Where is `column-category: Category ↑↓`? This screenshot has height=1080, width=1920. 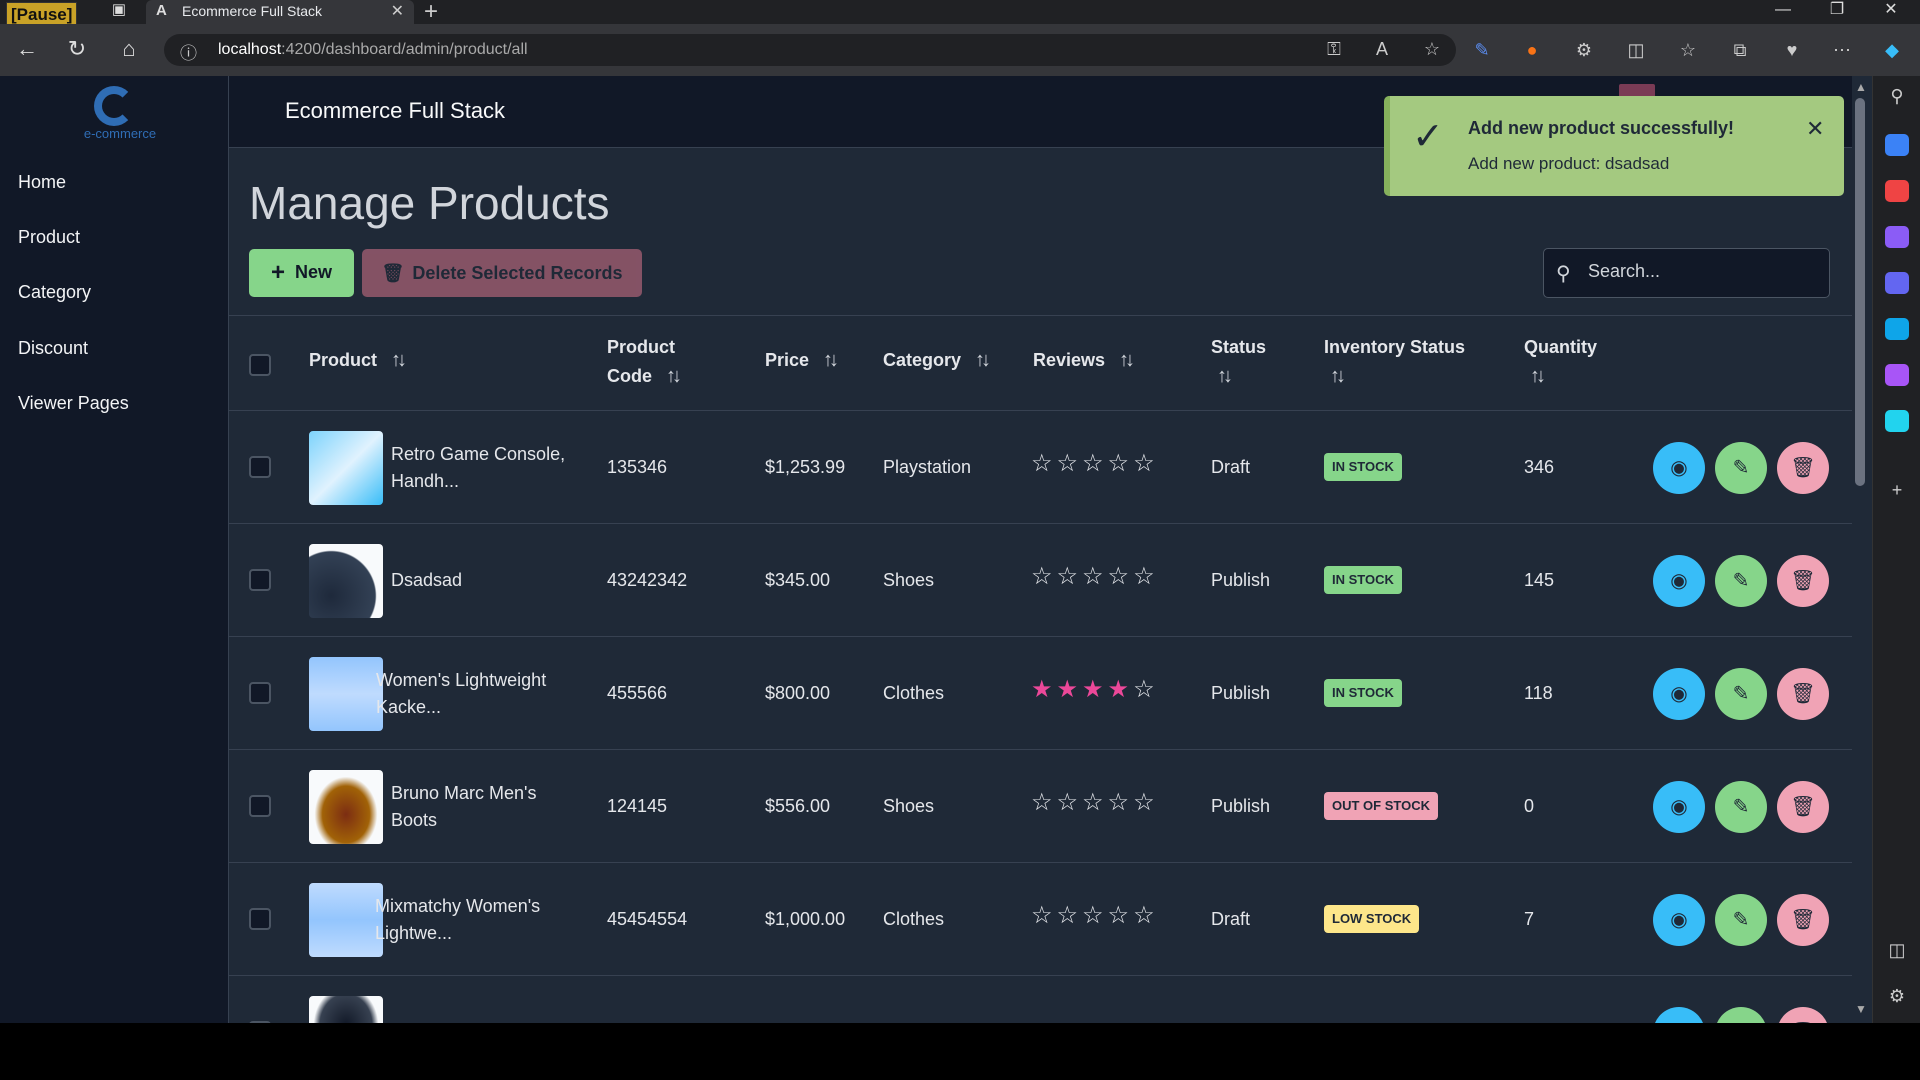
column-category: Category ↑↓ is located at coordinates (937, 360).